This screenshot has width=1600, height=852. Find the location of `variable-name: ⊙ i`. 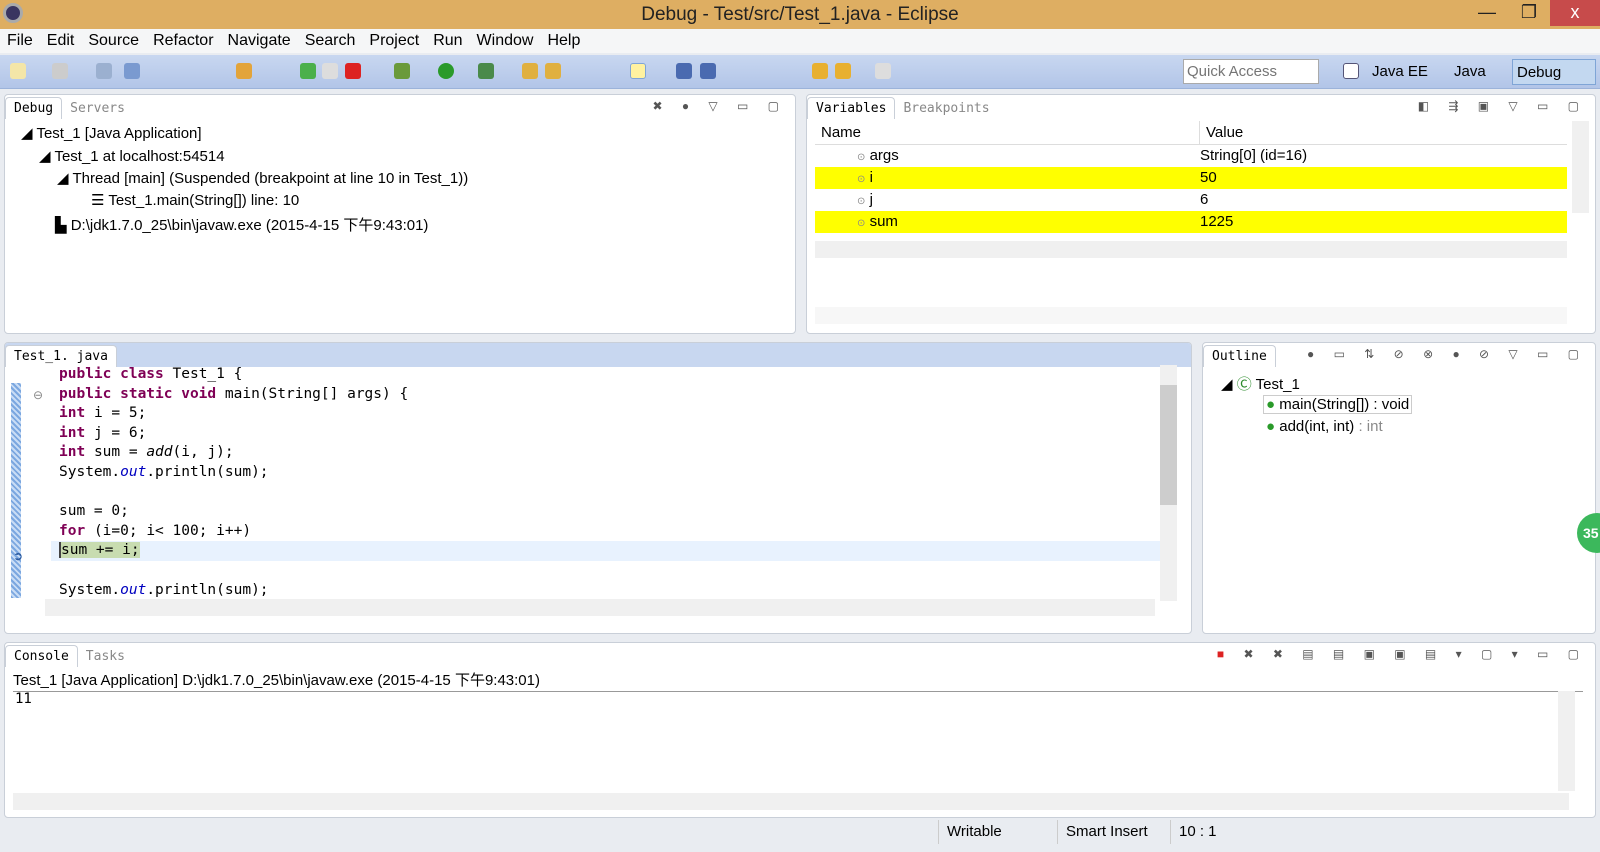

variable-name: ⊙ i is located at coordinates (1007, 178).